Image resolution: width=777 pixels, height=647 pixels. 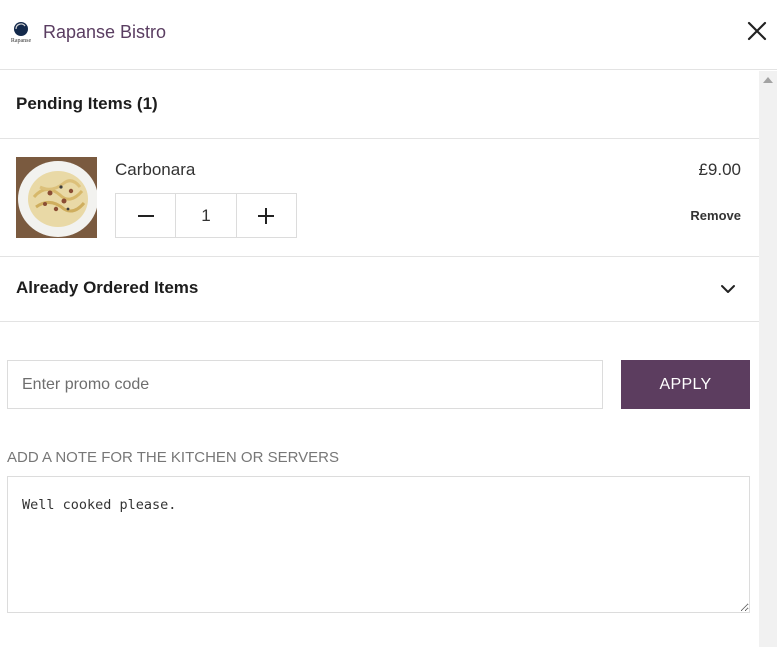 I want to click on scrollbar, so click(x=768, y=359).